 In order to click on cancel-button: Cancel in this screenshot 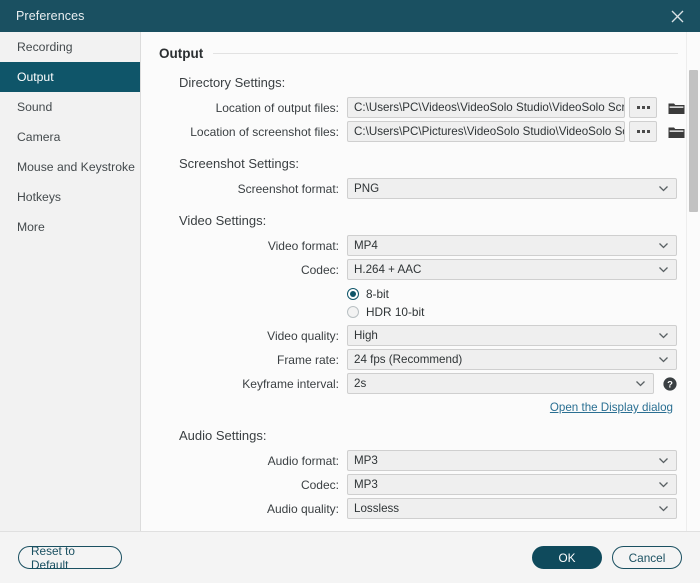, I will do `click(647, 557)`.